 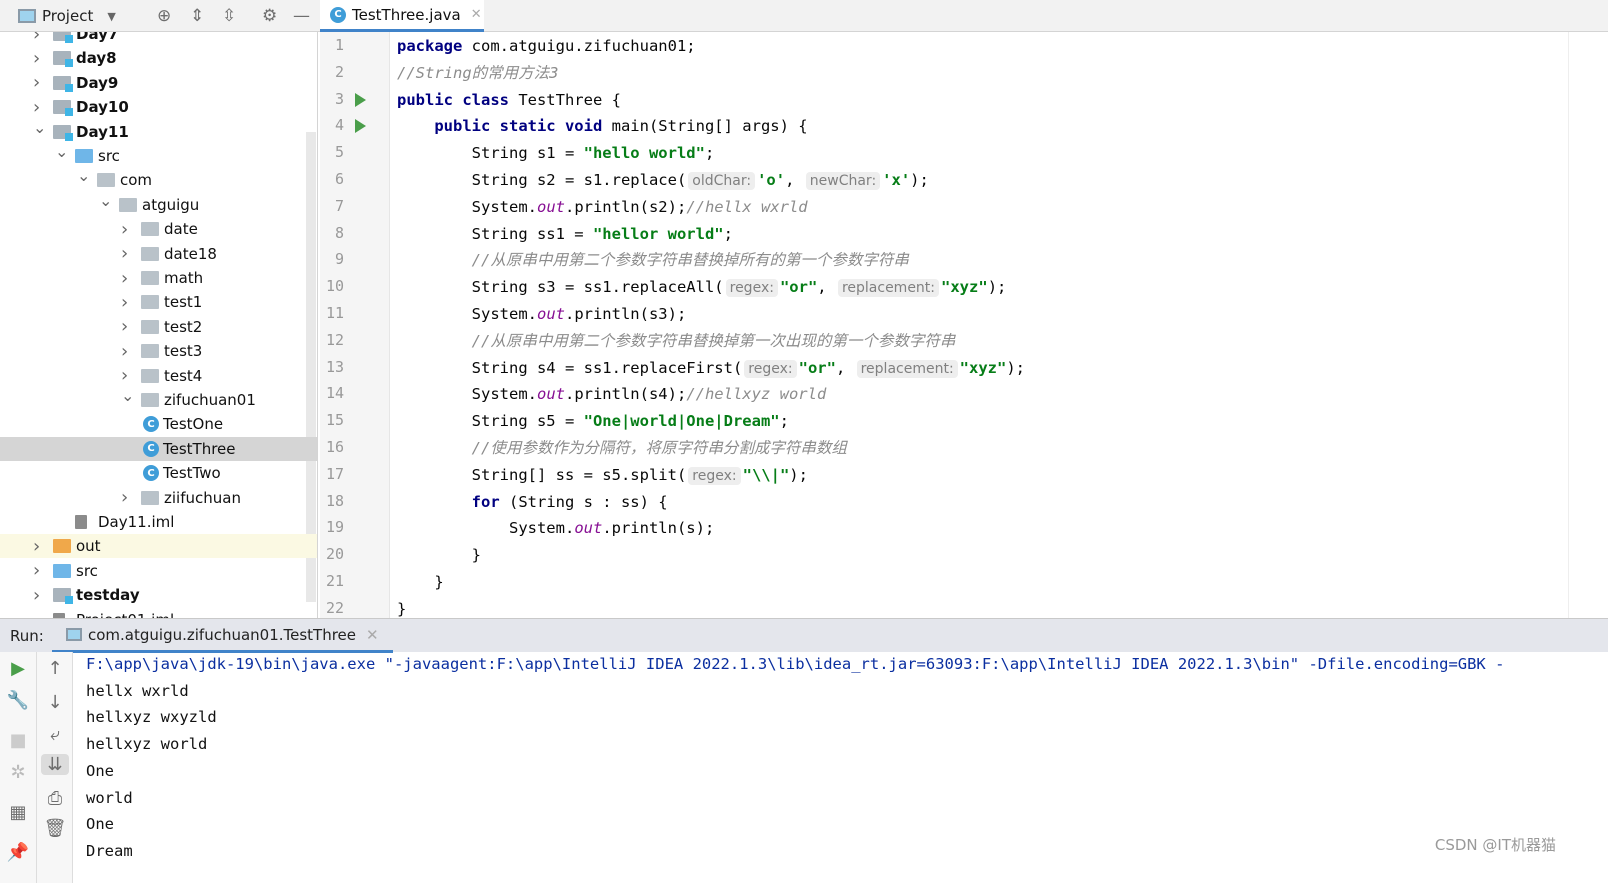 I want to click on code-line: package com.atguigu.zifuchuan01;, so click(x=546, y=46).